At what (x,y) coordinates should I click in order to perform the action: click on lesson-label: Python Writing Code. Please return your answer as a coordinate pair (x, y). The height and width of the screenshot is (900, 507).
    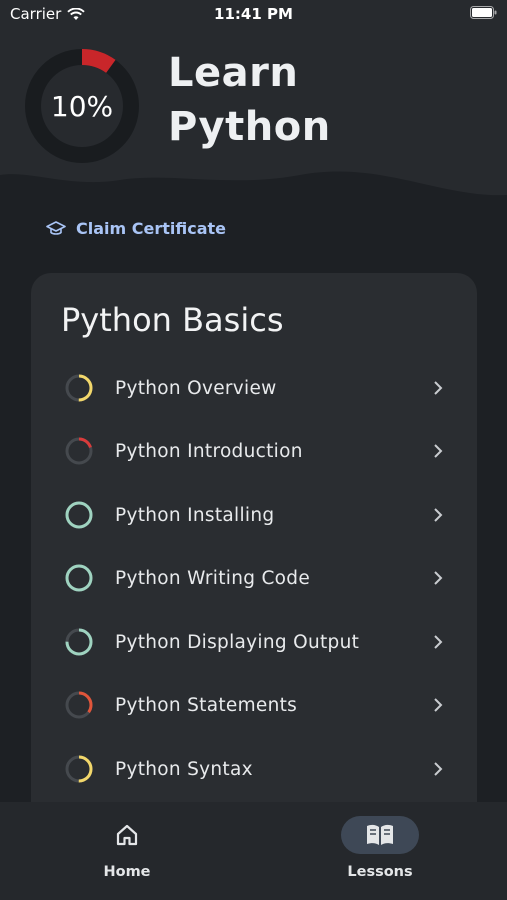
    Looking at the image, I should click on (213, 578).